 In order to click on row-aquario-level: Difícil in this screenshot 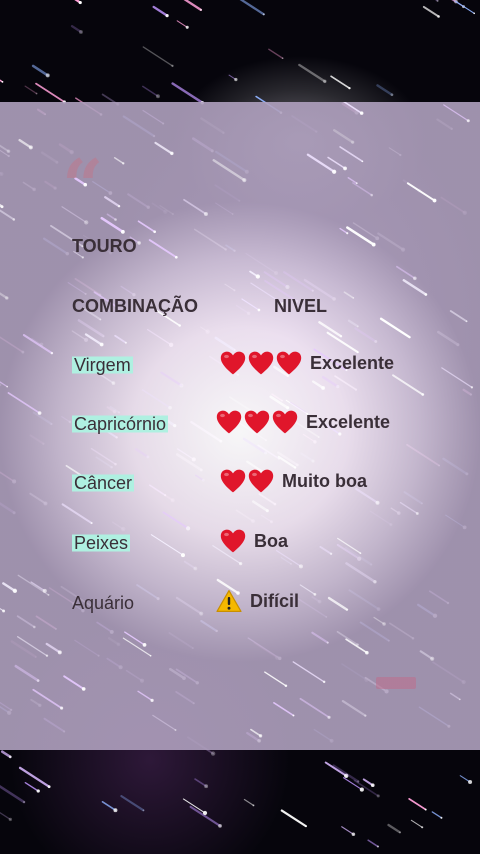, I will do `click(257, 601)`.